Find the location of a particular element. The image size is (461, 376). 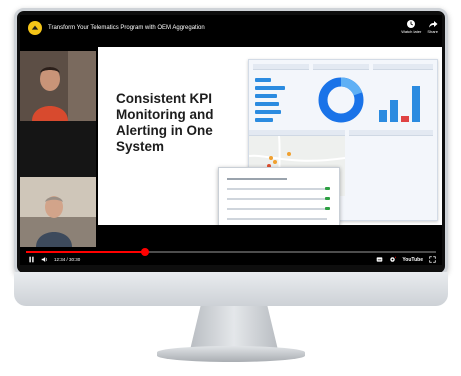

time-display: 12:34 / 30:30 is located at coordinates (67, 259).